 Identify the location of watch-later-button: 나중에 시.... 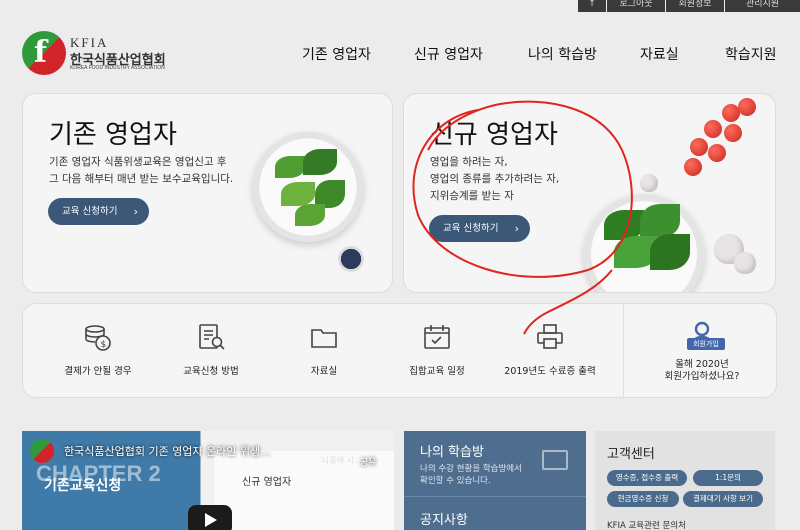
(342, 460).